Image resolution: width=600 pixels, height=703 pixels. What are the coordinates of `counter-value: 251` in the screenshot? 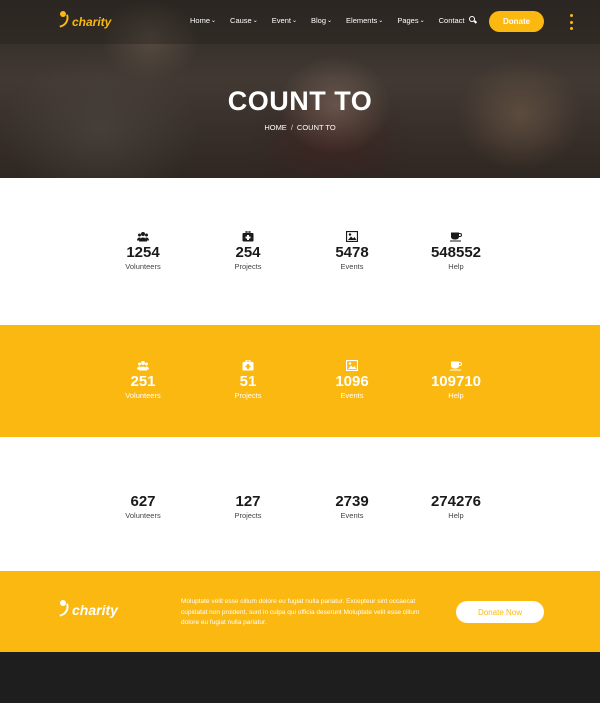 It's located at (143, 381).